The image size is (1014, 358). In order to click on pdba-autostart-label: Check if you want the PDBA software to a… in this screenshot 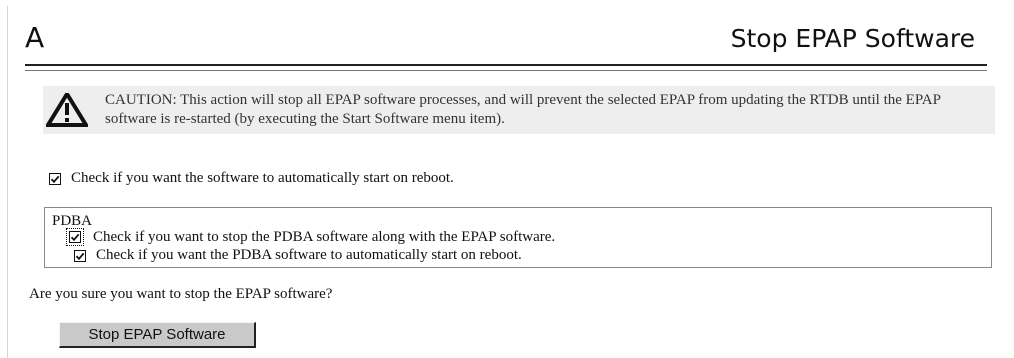, I will do `click(309, 255)`.